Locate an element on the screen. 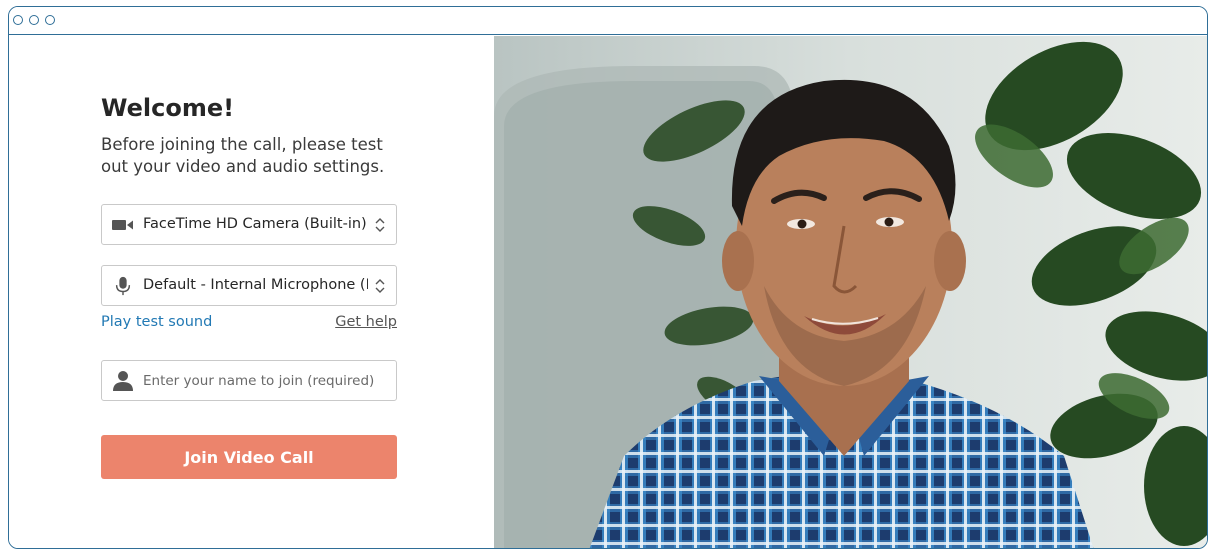 The height and width of the screenshot is (558, 1216). microphone-select-value: Default - Internal Microphone (Built-in) is located at coordinates (255, 285).